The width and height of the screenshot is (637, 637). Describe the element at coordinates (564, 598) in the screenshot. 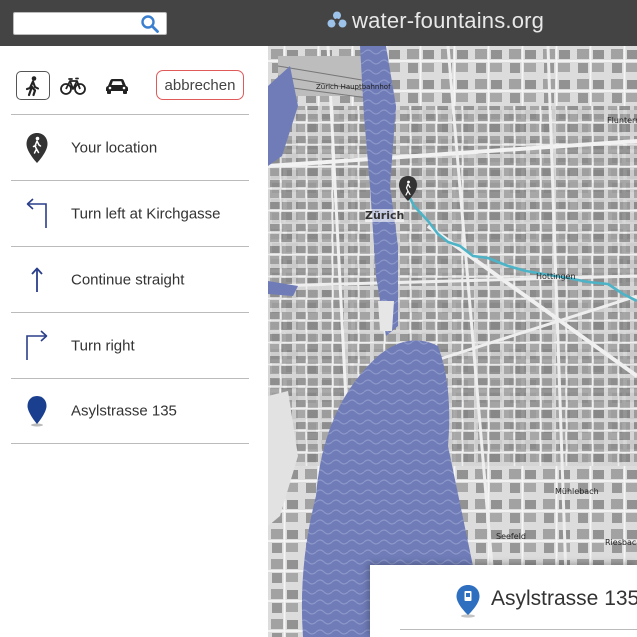

I see `destination-address: Asylstrasse 135` at that location.